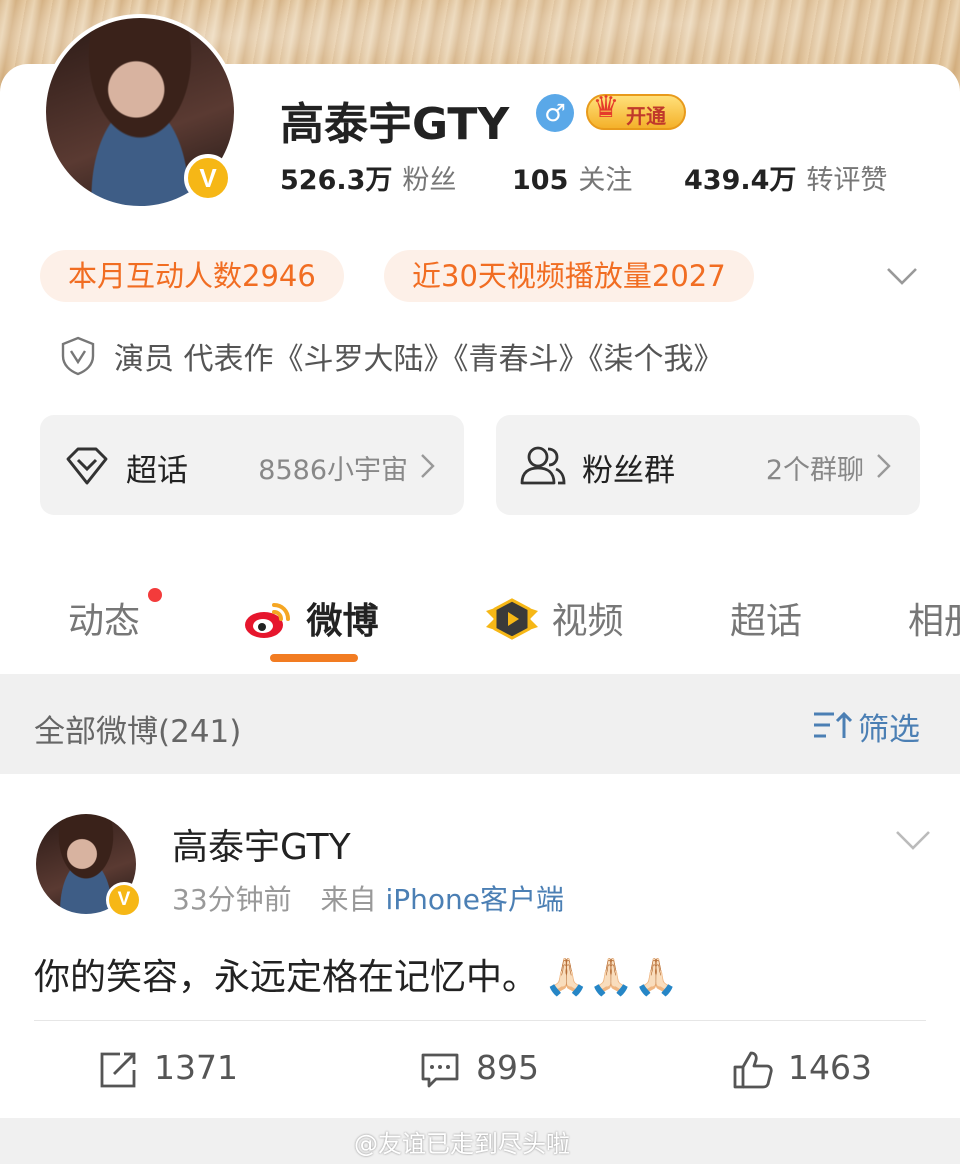  Describe the element at coordinates (605, 180) in the screenshot. I see `stat-label: 关注` at that location.